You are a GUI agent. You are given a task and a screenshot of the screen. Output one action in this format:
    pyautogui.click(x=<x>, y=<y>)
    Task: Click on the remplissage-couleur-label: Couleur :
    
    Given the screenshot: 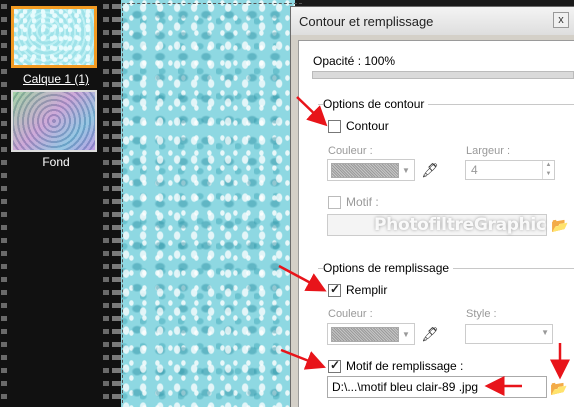 What is the action you would take?
    pyautogui.click(x=350, y=314)
    